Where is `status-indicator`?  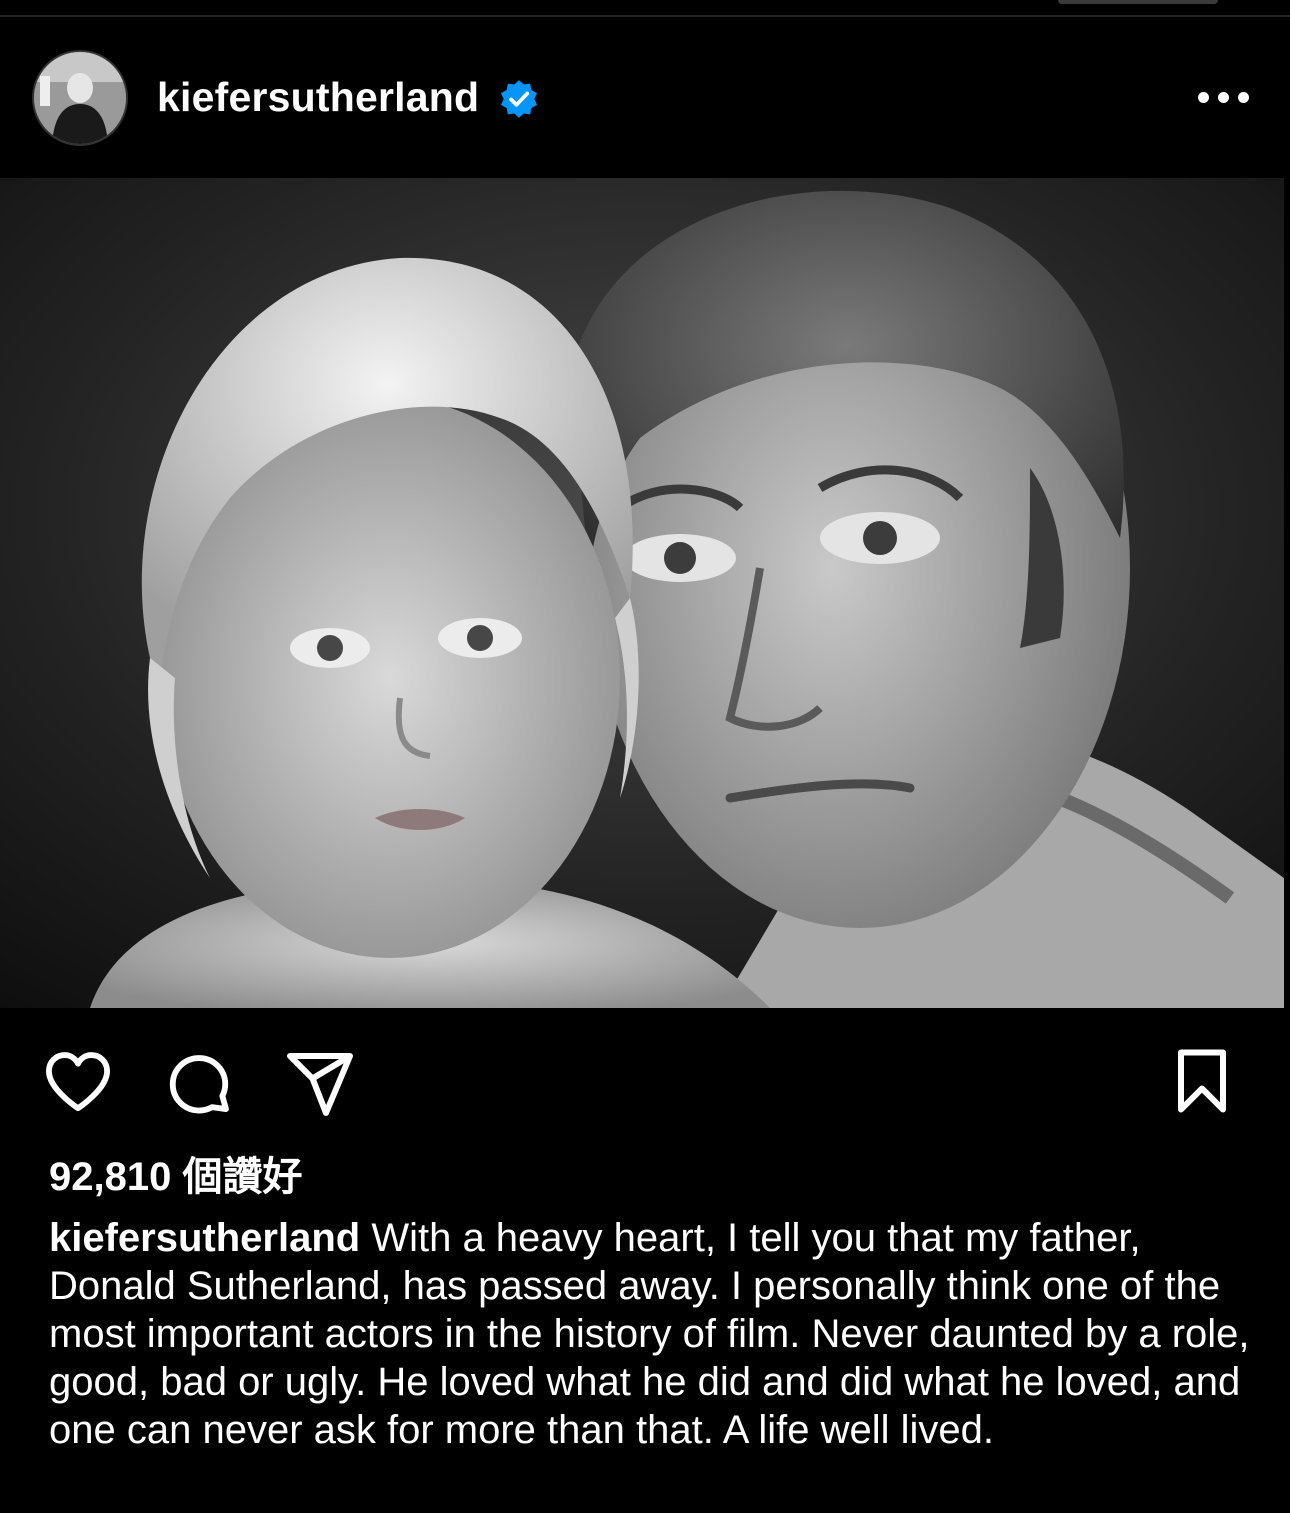 status-indicator is located at coordinates (1138, 2).